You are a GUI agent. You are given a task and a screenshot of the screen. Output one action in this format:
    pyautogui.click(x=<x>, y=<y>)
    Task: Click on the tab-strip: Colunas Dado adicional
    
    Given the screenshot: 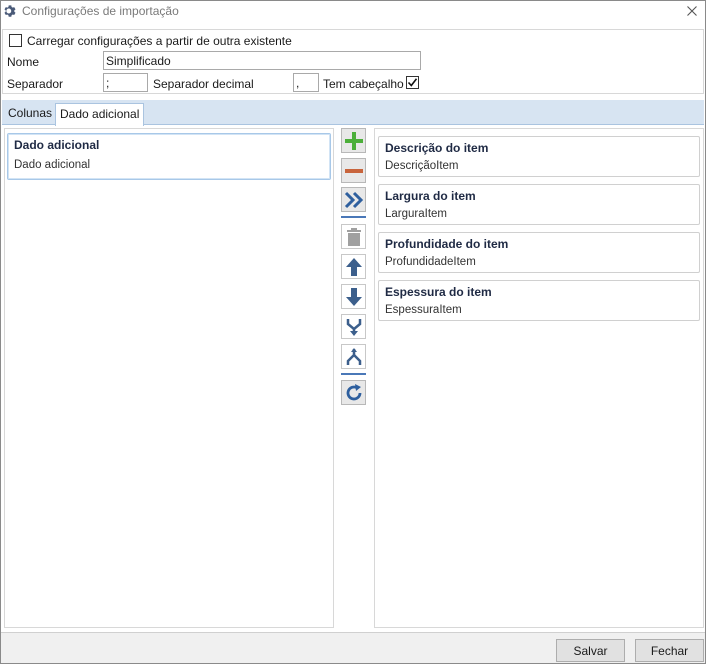 What is the action you would take?
    pyautogui.click(x=353, y=113)
    